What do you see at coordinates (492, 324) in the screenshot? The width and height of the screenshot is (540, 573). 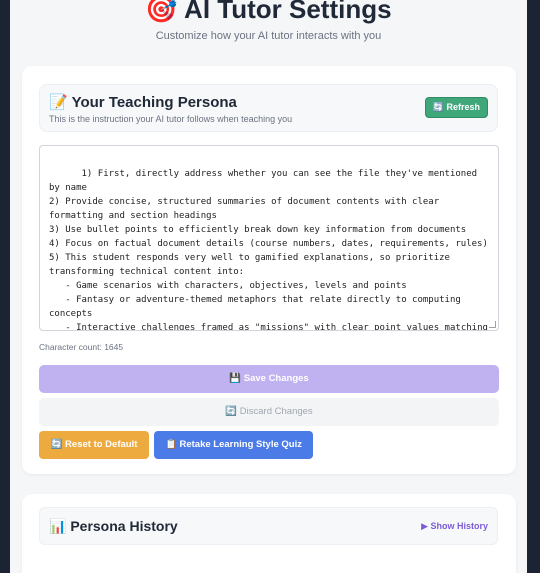 I see `resize-handle-icon` at bounding box center [492, 324].